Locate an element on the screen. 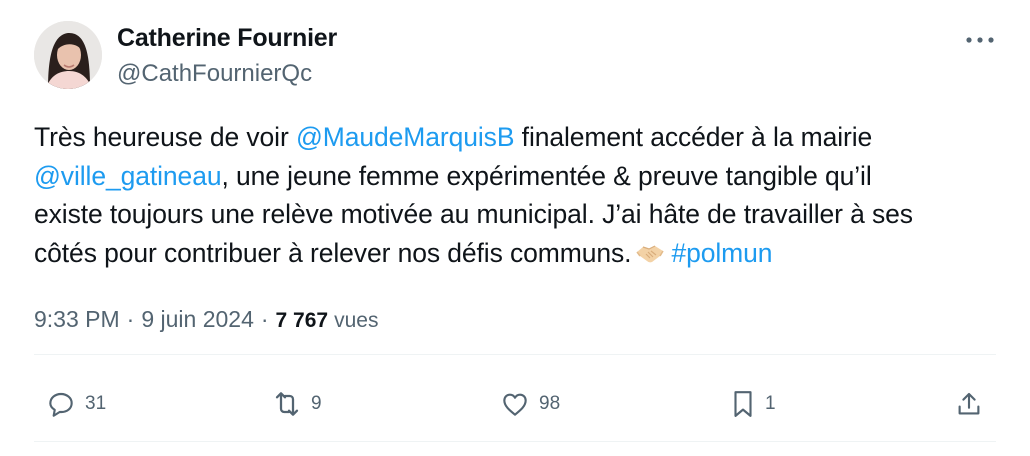  tweet-text-segment: finalement accéder à la mairie is located at coordinates (693, 137).